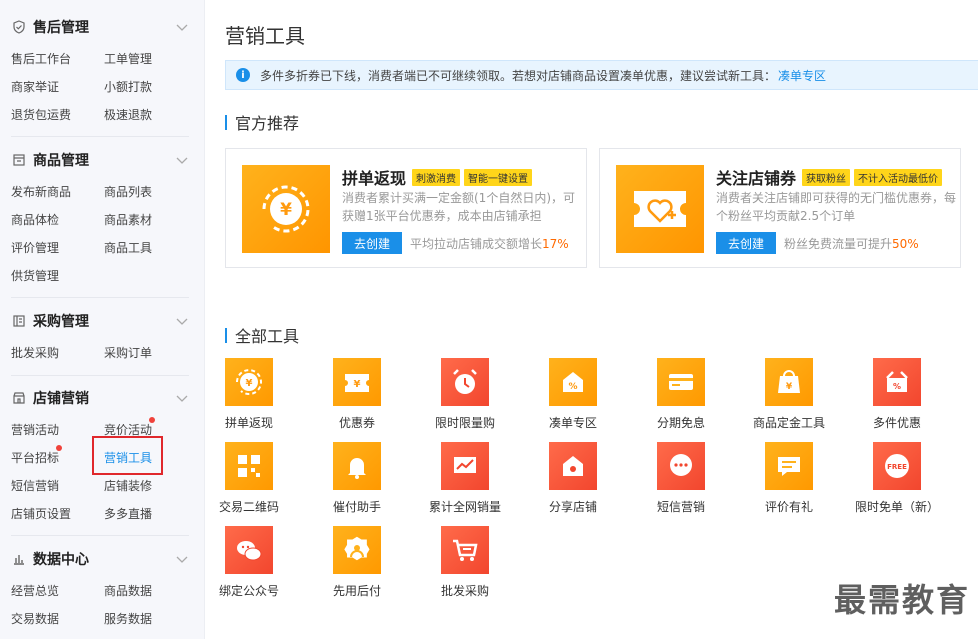  I want to click on sidebar-item: 工单管理, so click(128, 58).